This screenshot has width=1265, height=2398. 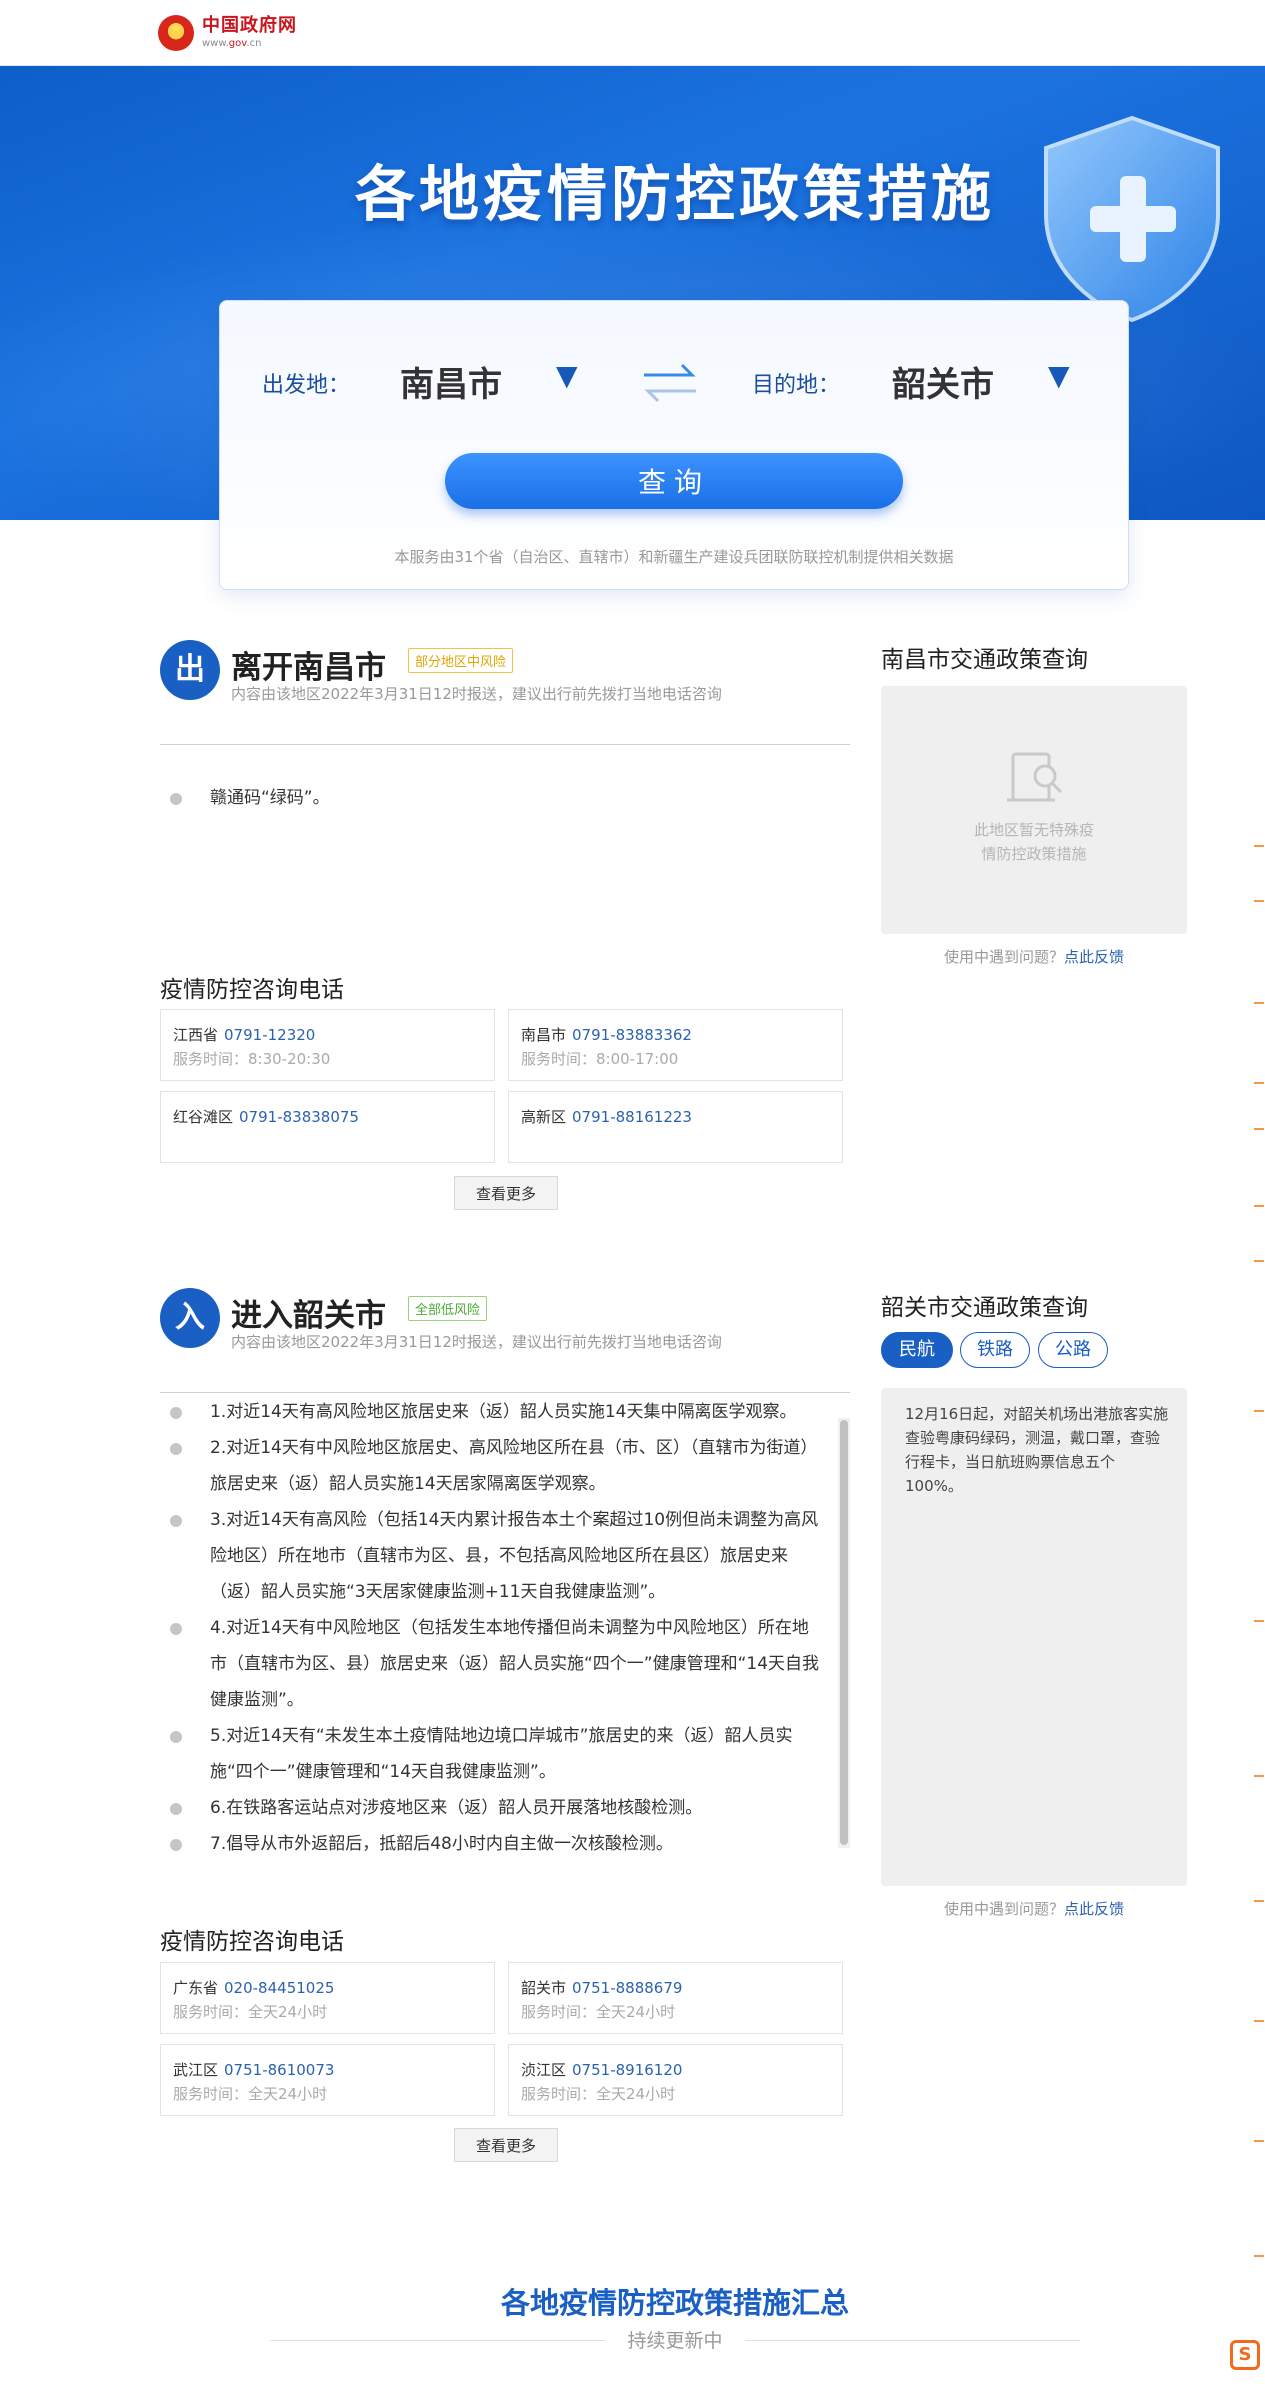 I want to click on enter-badge: 入, so click(x=190, y=1318).